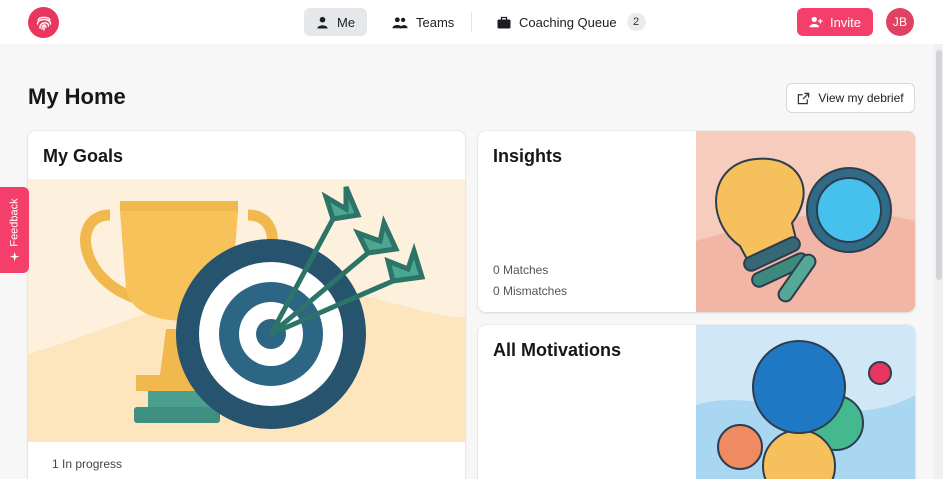  I want to click on fingerprint-logo-icon, so click(43, 22).